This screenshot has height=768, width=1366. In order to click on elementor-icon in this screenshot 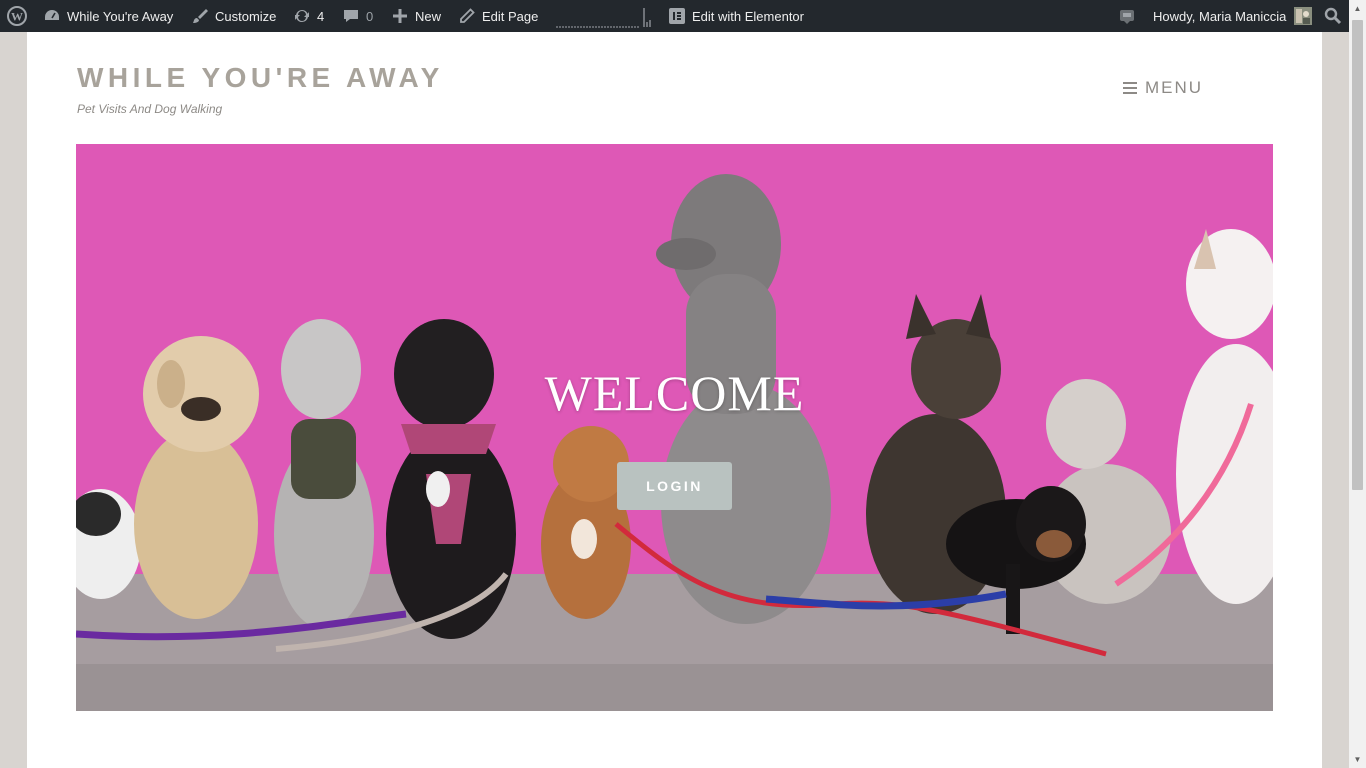, I will do `click(677, 16)`.